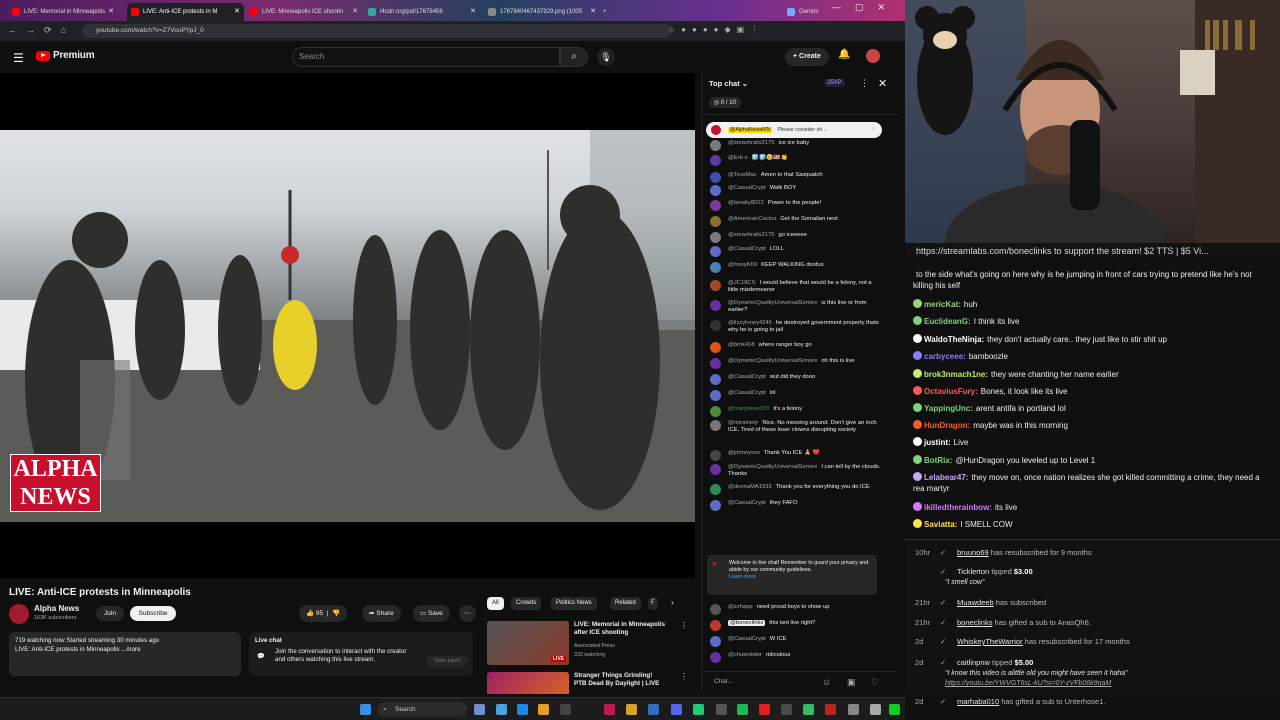 This screenshot has width=1280, height=720. I want to click on top-chat-dropdown: Top chat ⌄, so click(728, 83).